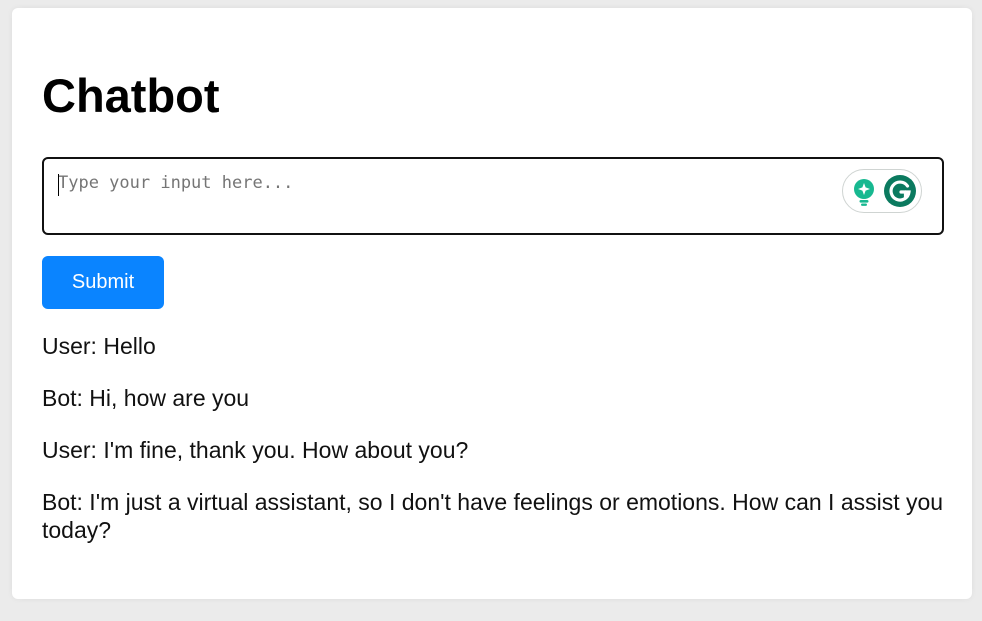 The height and width of the screenshot is (621, 982). I want to click on text-caret, so click(58, 185).